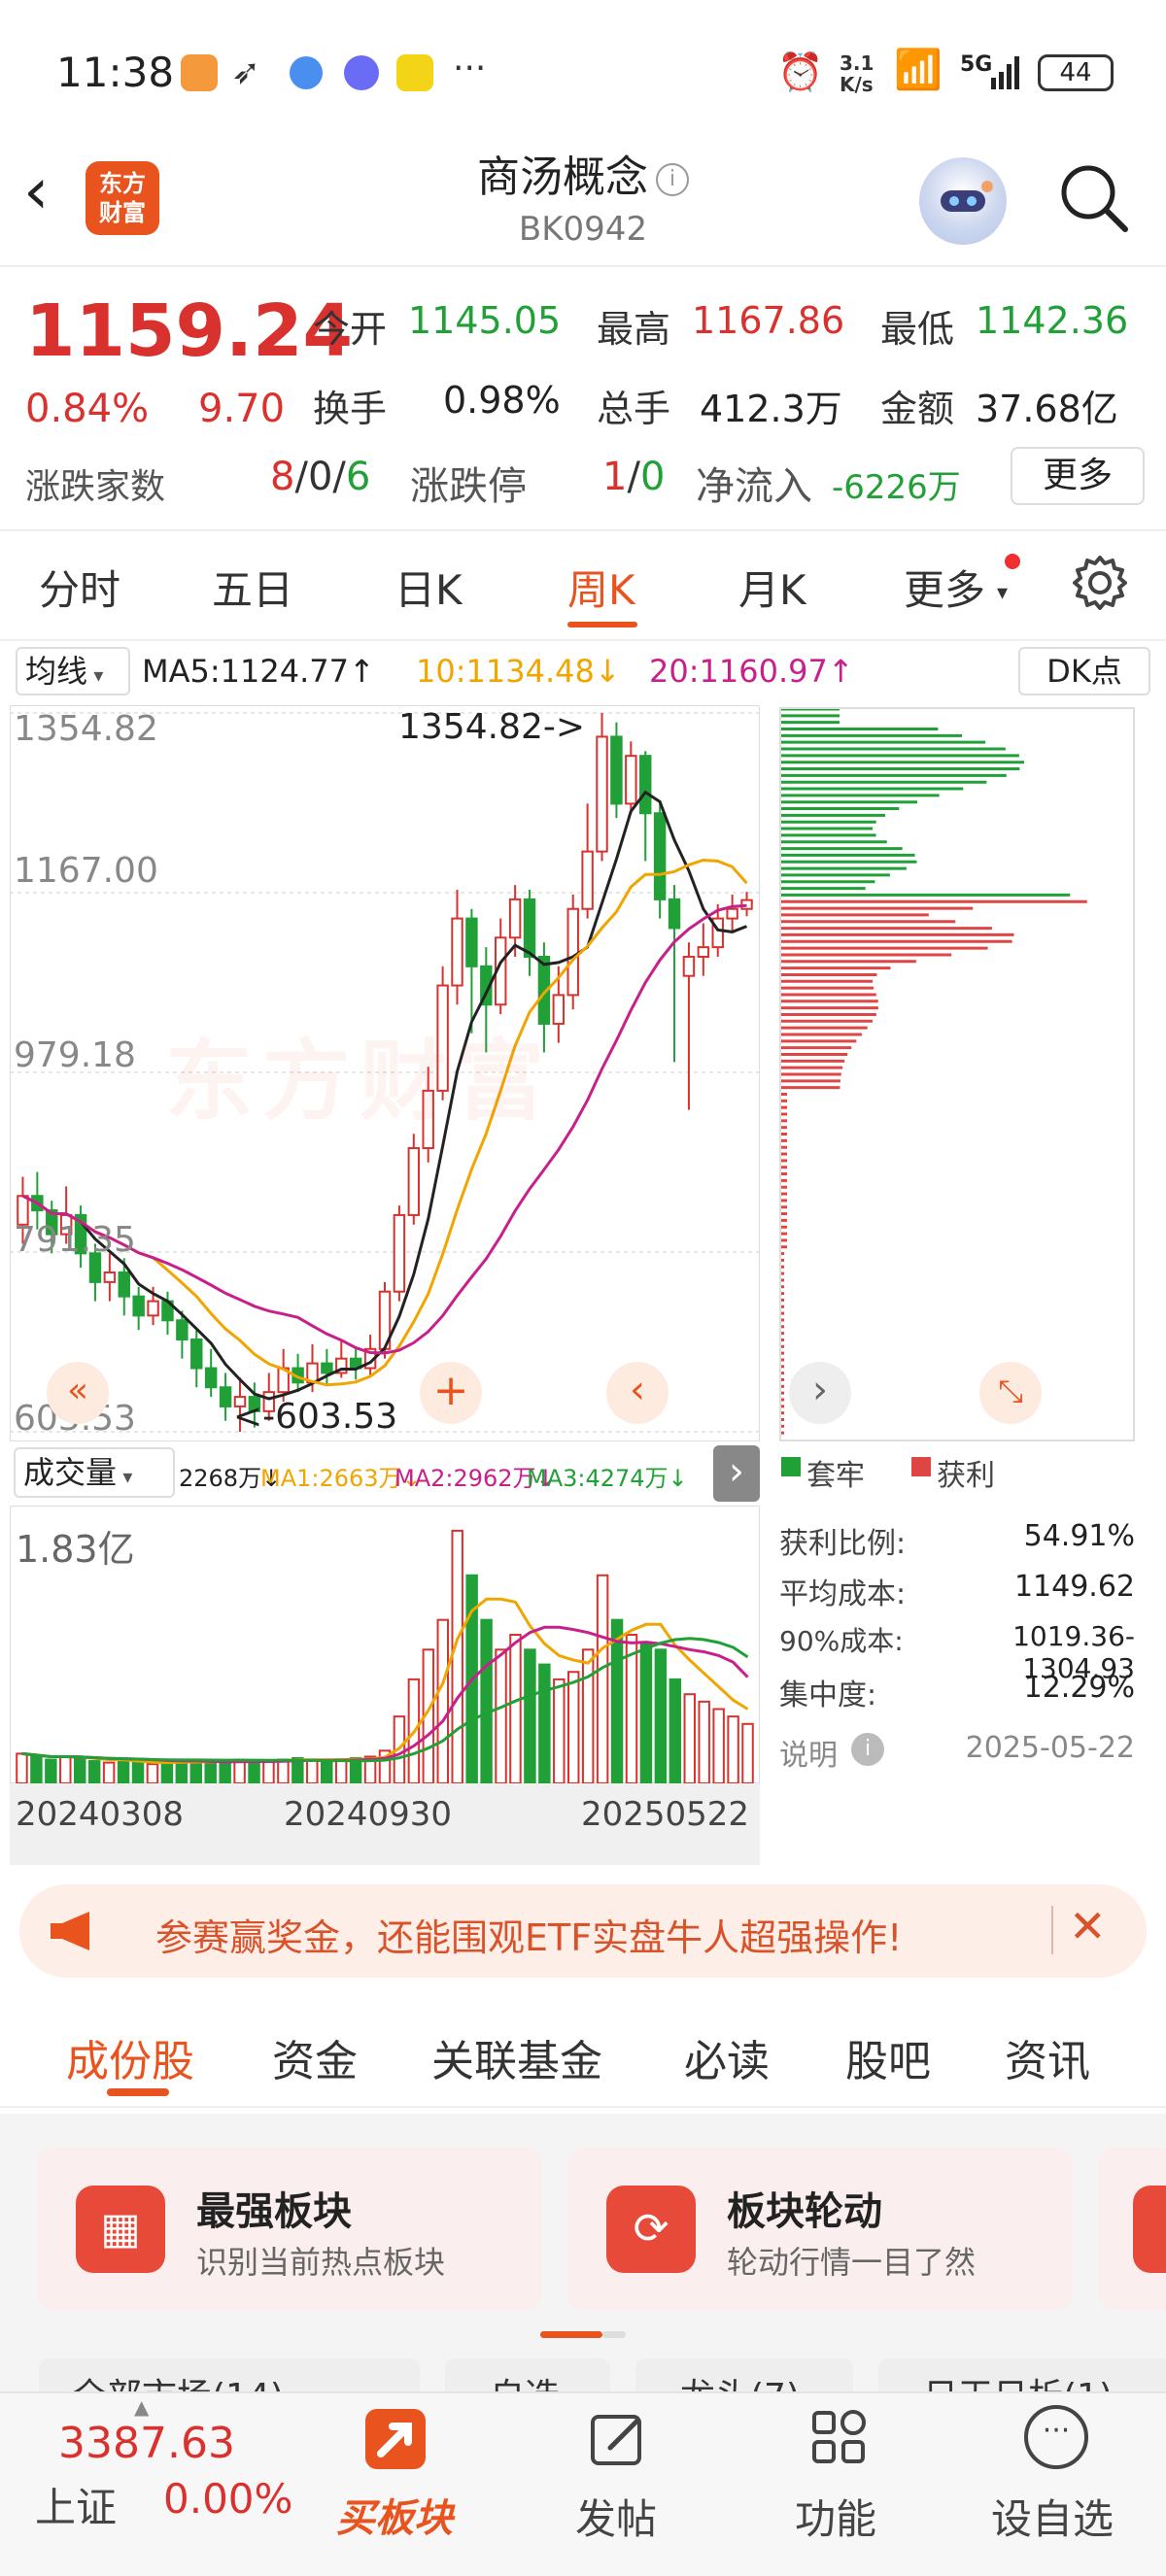  I want to click on x-axis-mid: 20240930, so click(368, 1814).